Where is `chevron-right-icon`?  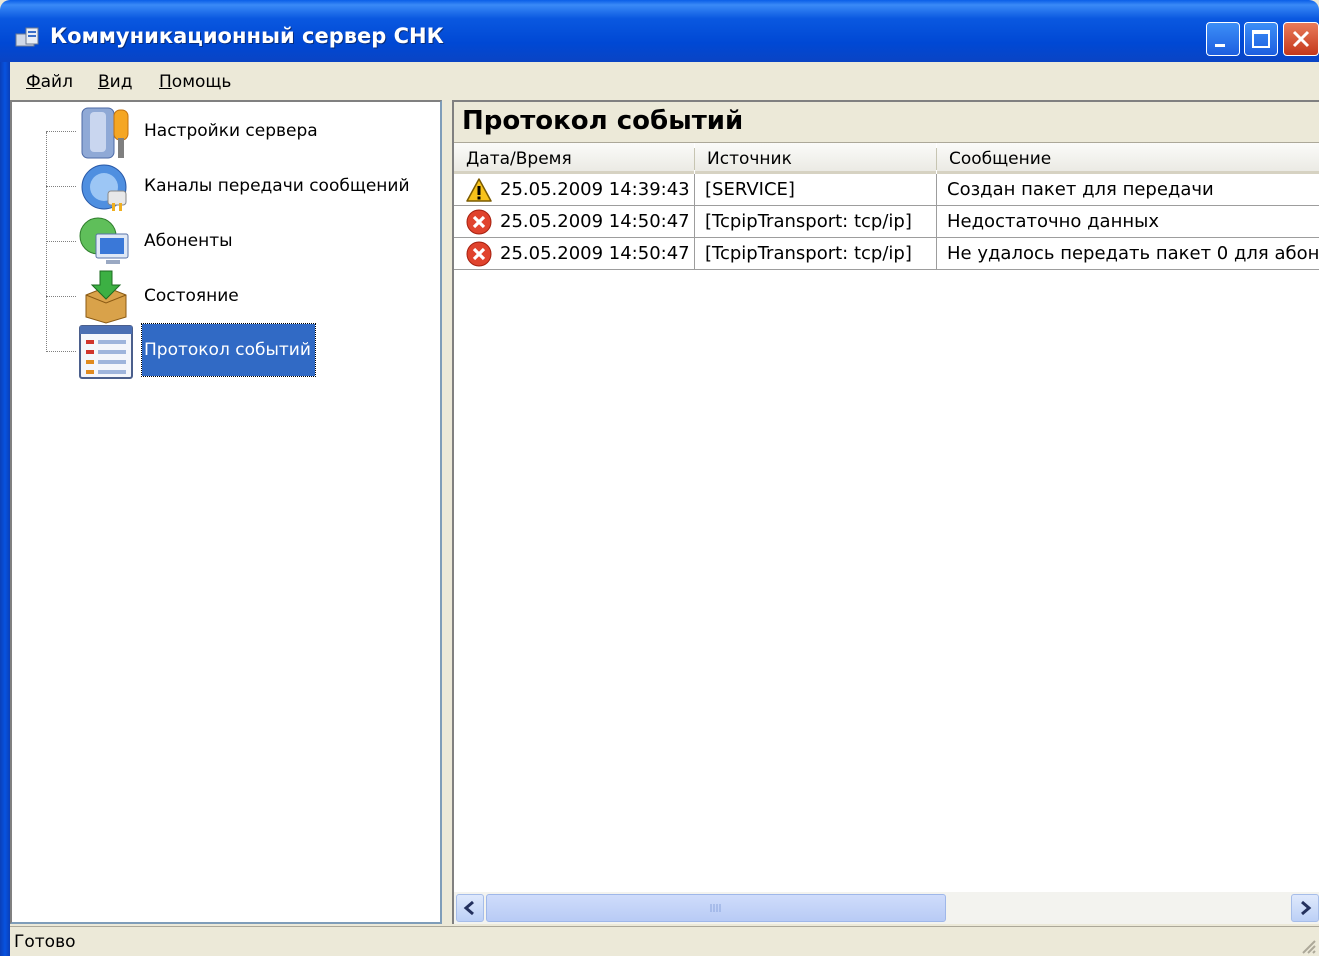 chevron-right-icon is located at coordinates (1306, 908).